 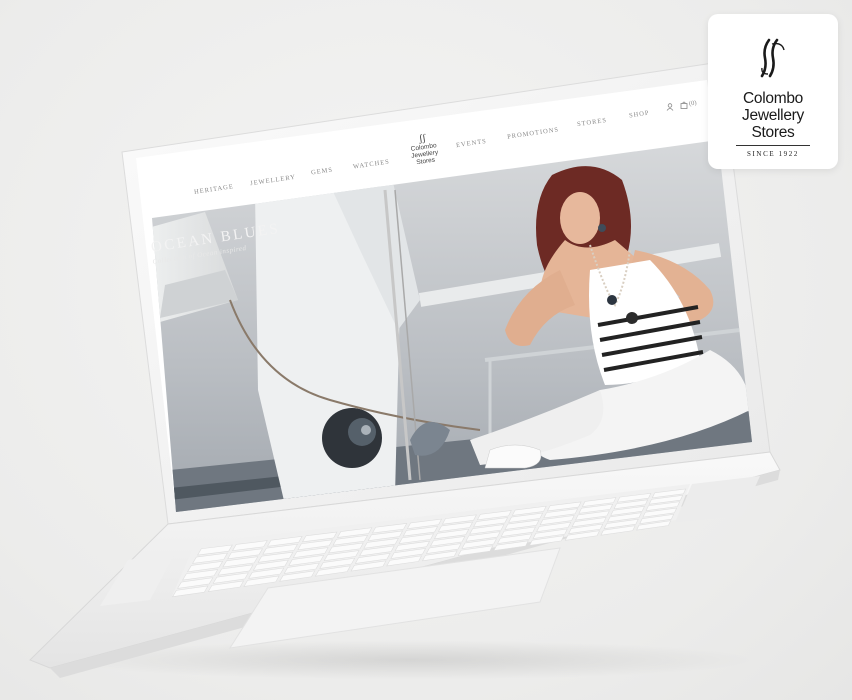 What do you see at coordinates (773, 132) in the screenshot?
I see `brand-name-line3: Stores` at bounding box center [773, 132].